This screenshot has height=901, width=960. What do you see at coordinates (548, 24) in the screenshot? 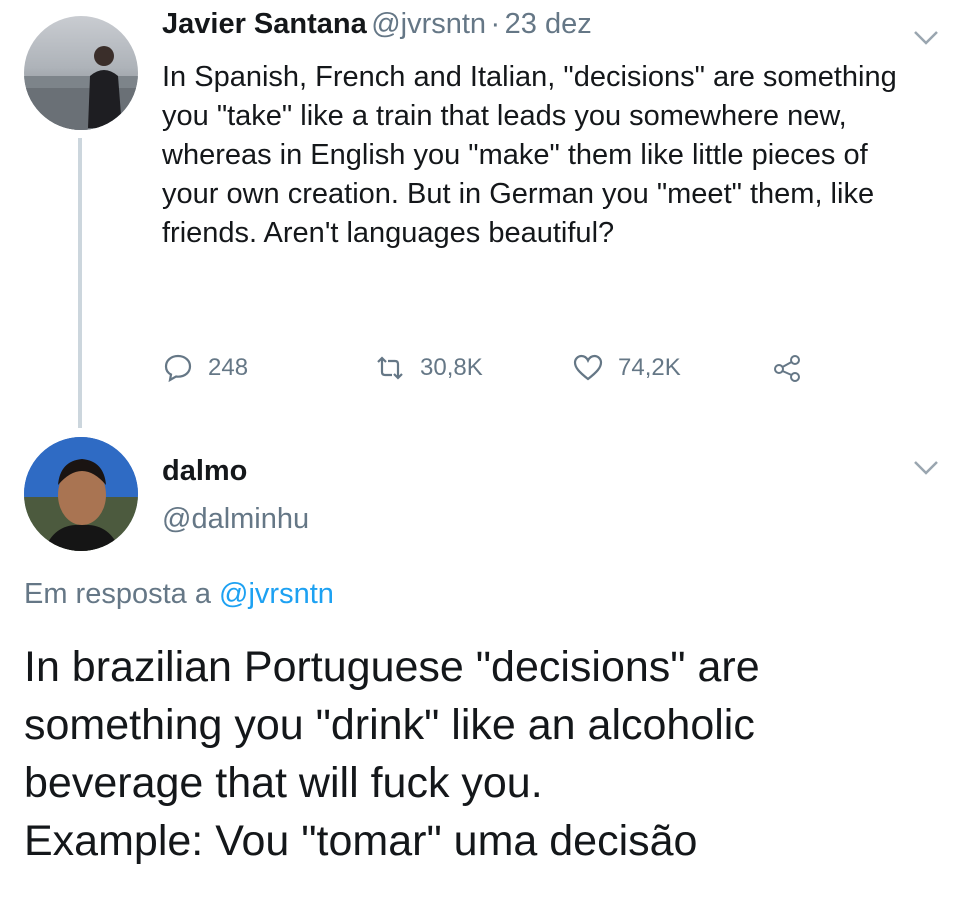
I see `tweet-date: 23 dez` at bounding box center [548, 24].